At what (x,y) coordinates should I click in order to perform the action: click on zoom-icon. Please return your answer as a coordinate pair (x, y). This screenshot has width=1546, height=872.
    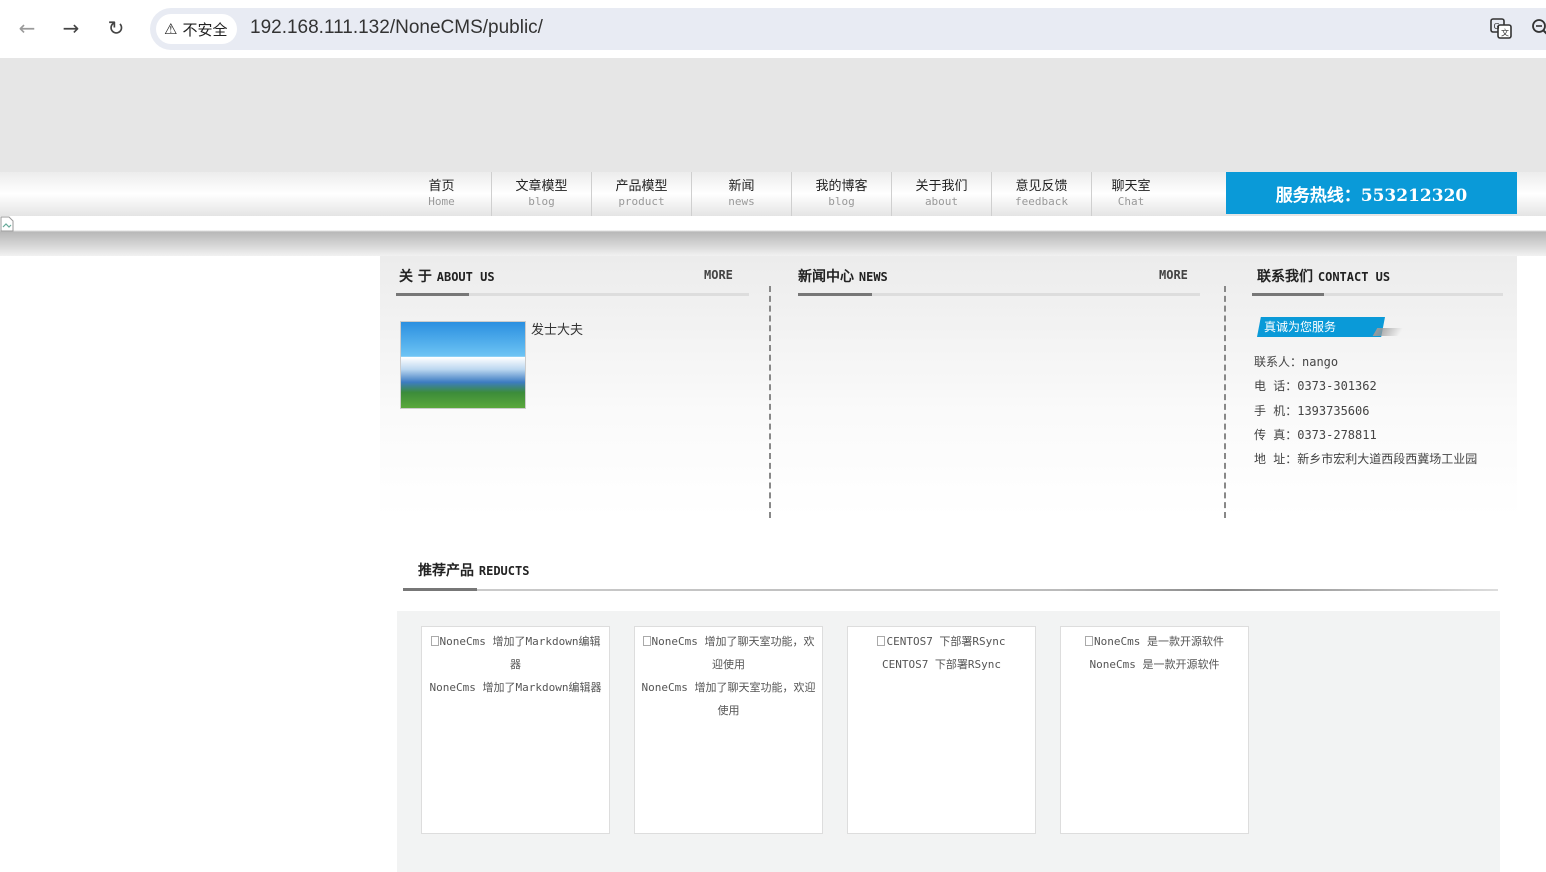
    Looking at the image, I should click on (1538, 30).